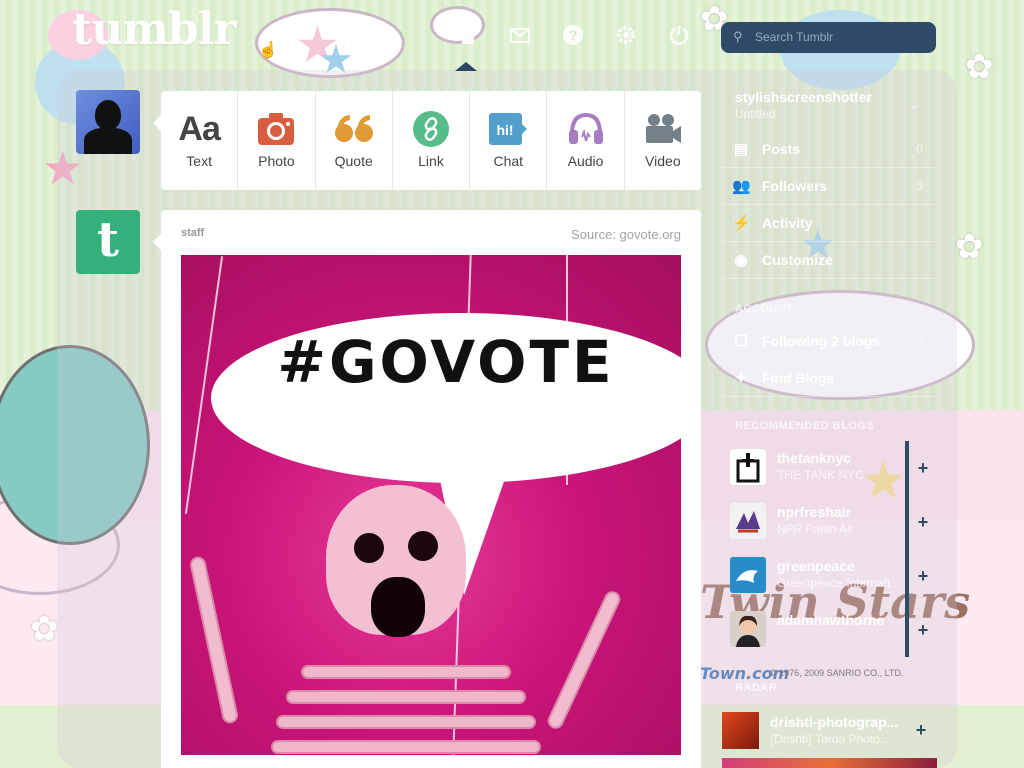  Describe the element at coordinates (815, 529) in the screenshot. I see `blog-description: NPR Fresh Air` at that location.